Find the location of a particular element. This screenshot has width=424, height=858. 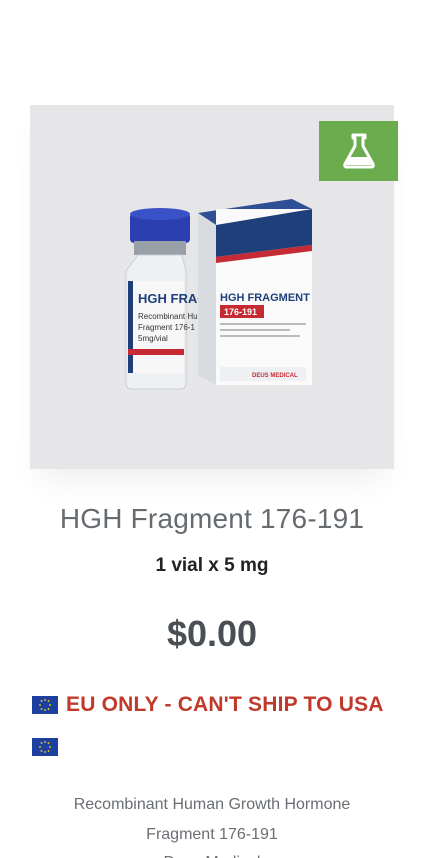

vial-label-line2: Fragment 176-1 is located at coordinates (166, 327).